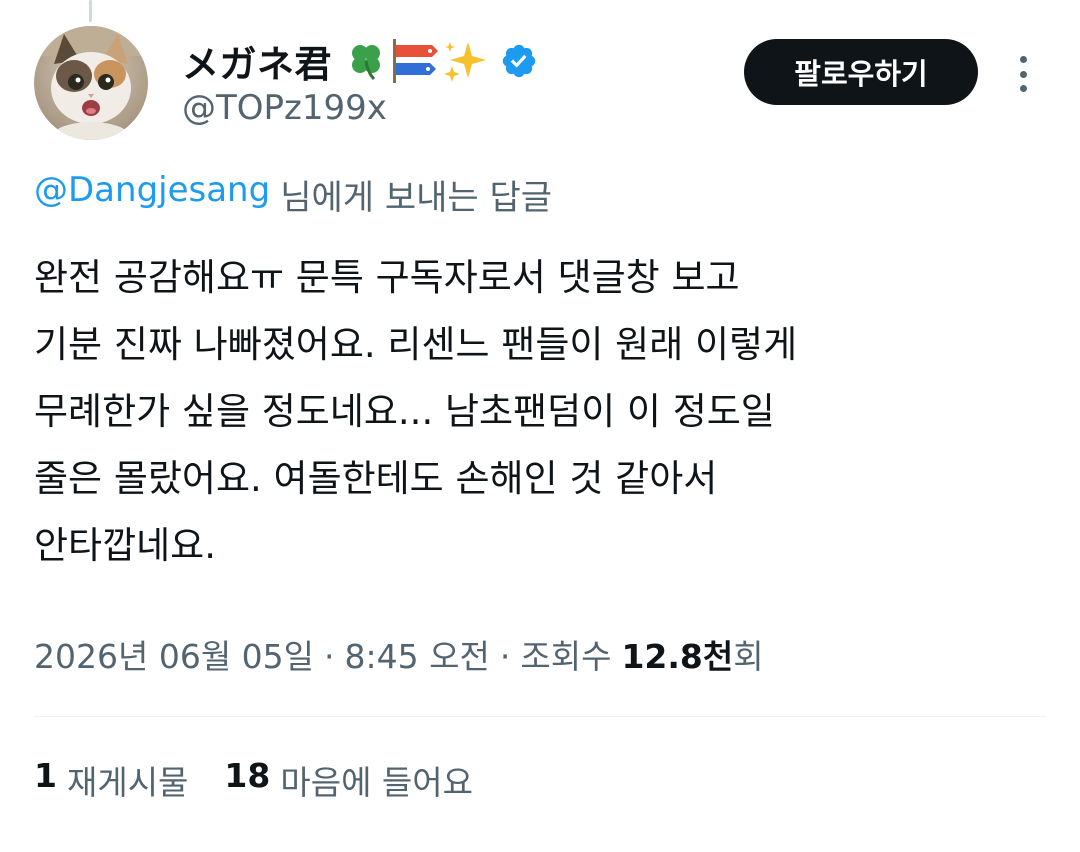 This screenshot has height=852, width=1080. I want to click on cat-avatar-image, so click(91, 83).